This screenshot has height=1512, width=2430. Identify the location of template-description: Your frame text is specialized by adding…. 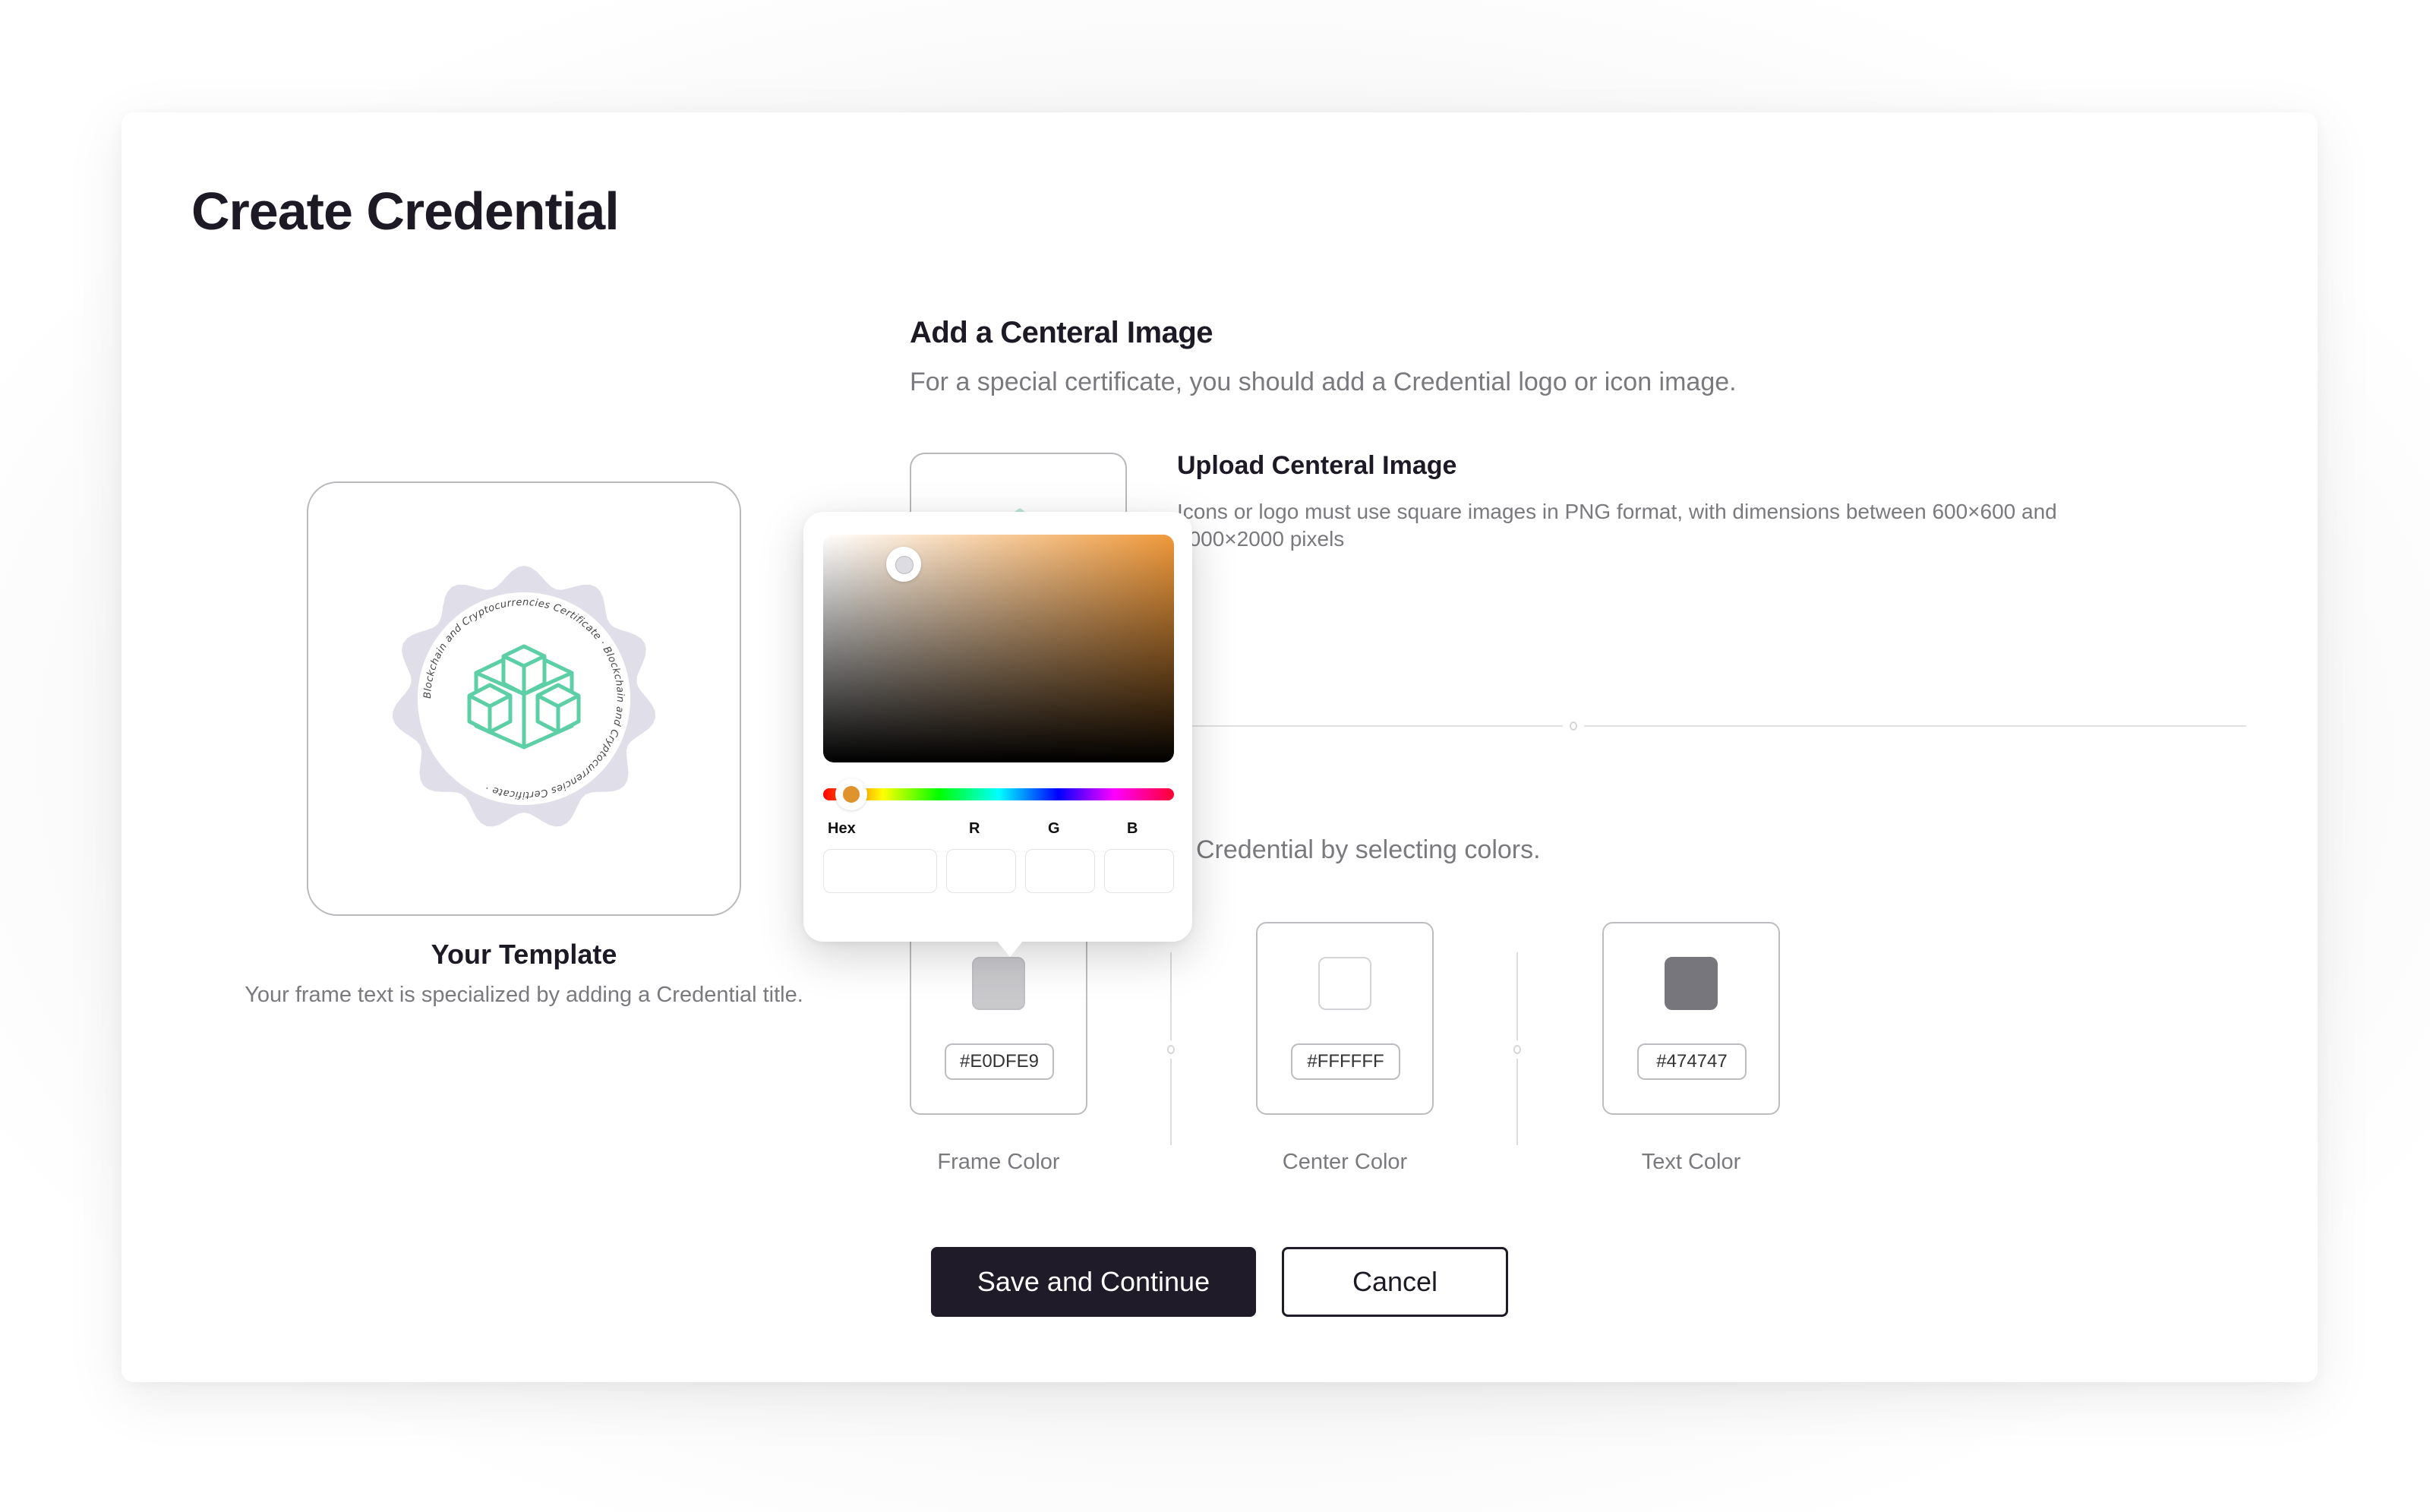
(524, 995).